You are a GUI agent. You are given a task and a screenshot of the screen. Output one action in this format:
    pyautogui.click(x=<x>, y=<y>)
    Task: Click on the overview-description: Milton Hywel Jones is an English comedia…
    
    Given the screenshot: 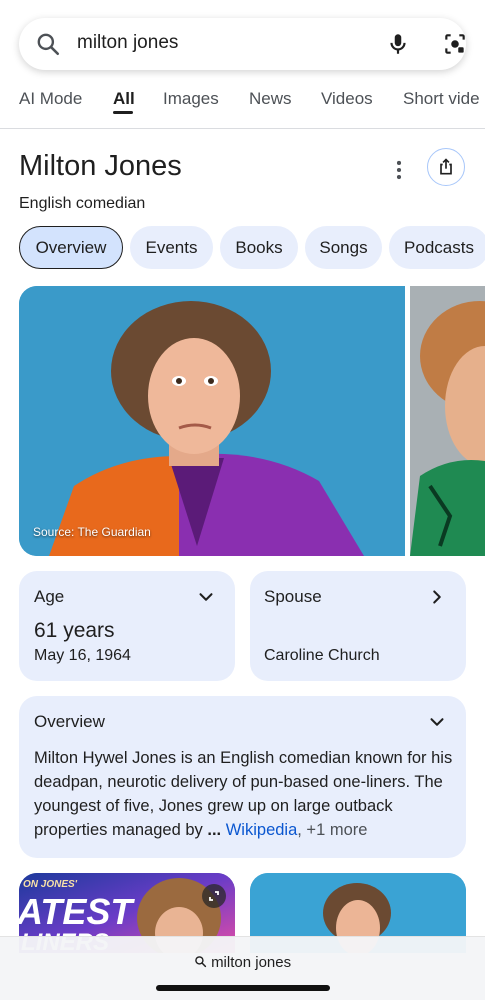 What is the action you would take?
    pyautogui.click(x=246, y=794)
    